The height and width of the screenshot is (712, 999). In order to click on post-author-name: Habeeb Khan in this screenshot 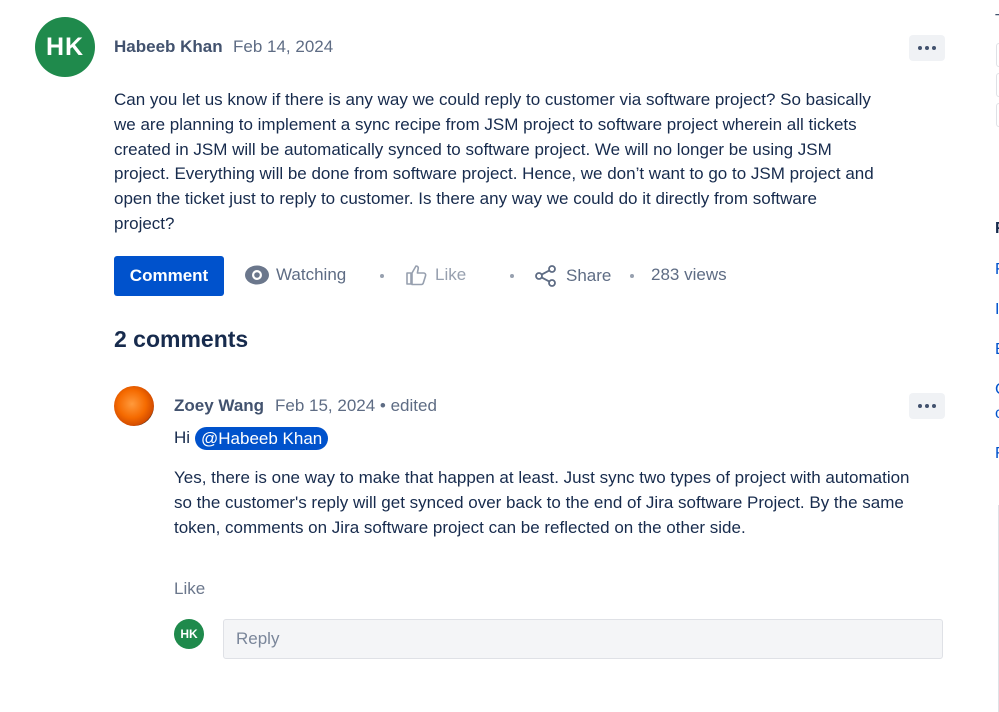, I will do `click(168, 47)`.